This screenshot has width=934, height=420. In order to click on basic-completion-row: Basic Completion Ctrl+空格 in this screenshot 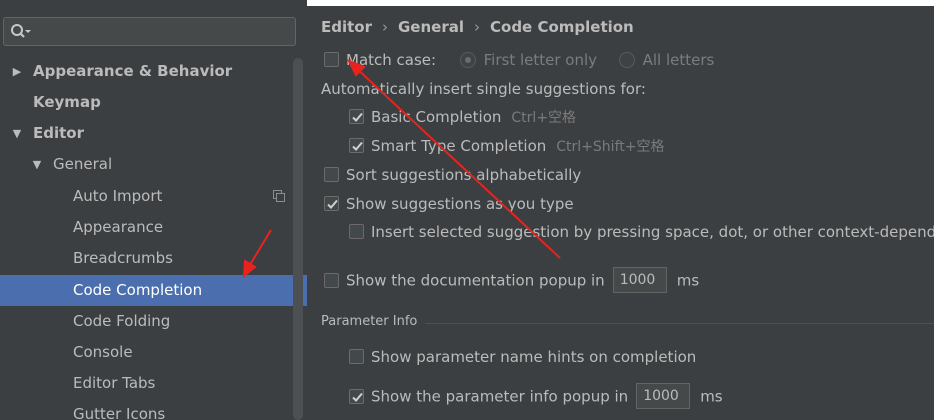, I will do `click(462, 117)`.